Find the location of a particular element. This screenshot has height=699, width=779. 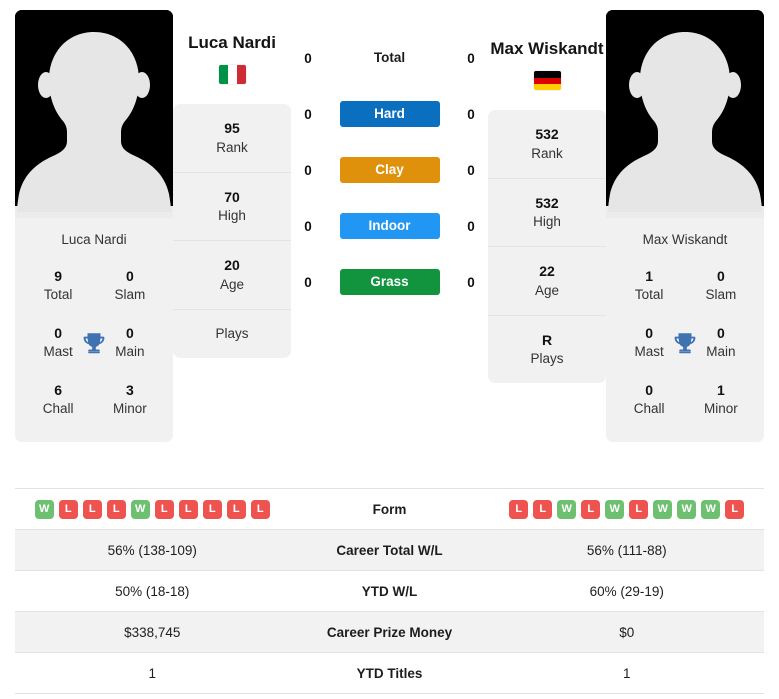

right-titles-row-3: 0 Chall 1 Minor is located at coordinates (685, 399).